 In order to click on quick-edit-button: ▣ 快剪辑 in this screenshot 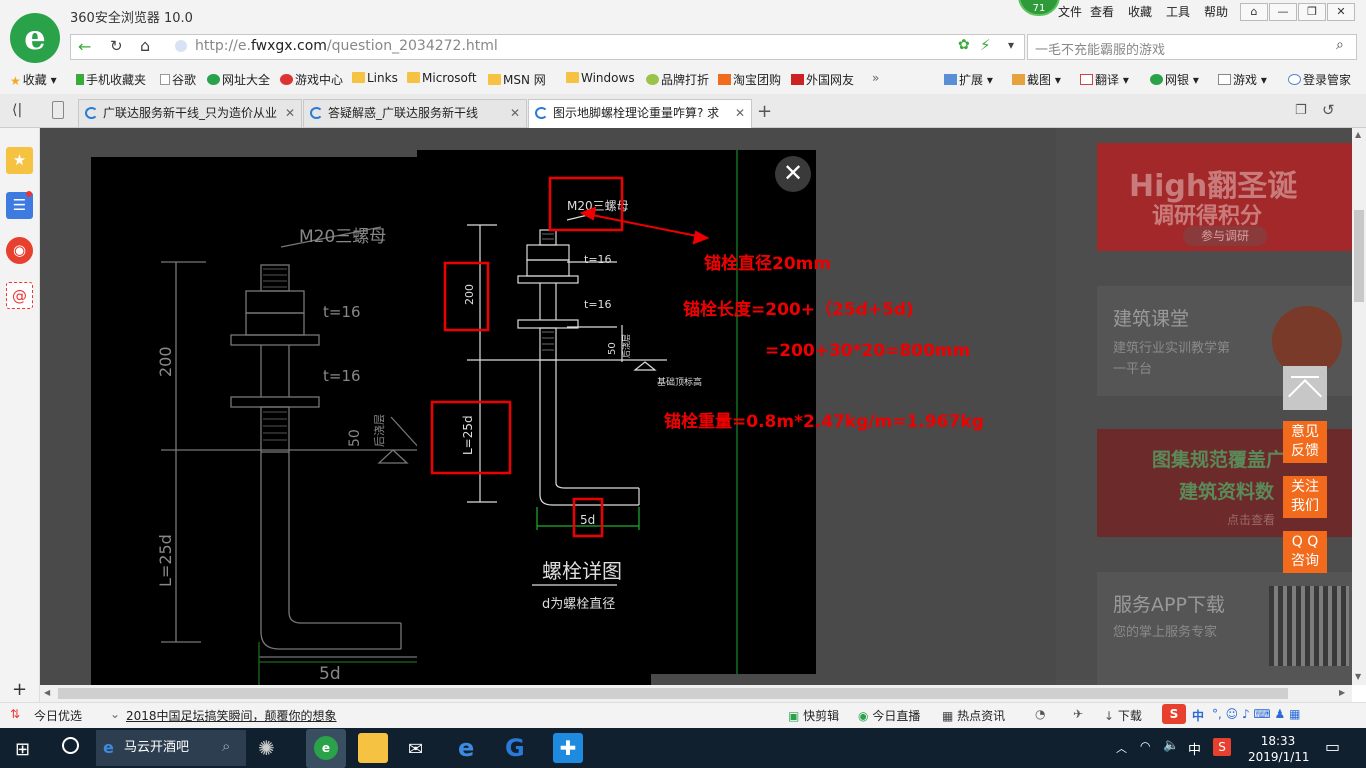, I will do `click(813, 715)`.